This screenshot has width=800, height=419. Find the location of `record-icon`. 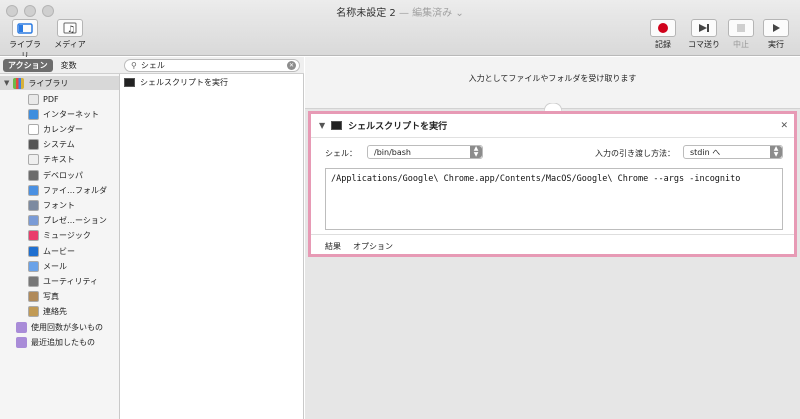

record-icon is located at coordinates (663, 28).